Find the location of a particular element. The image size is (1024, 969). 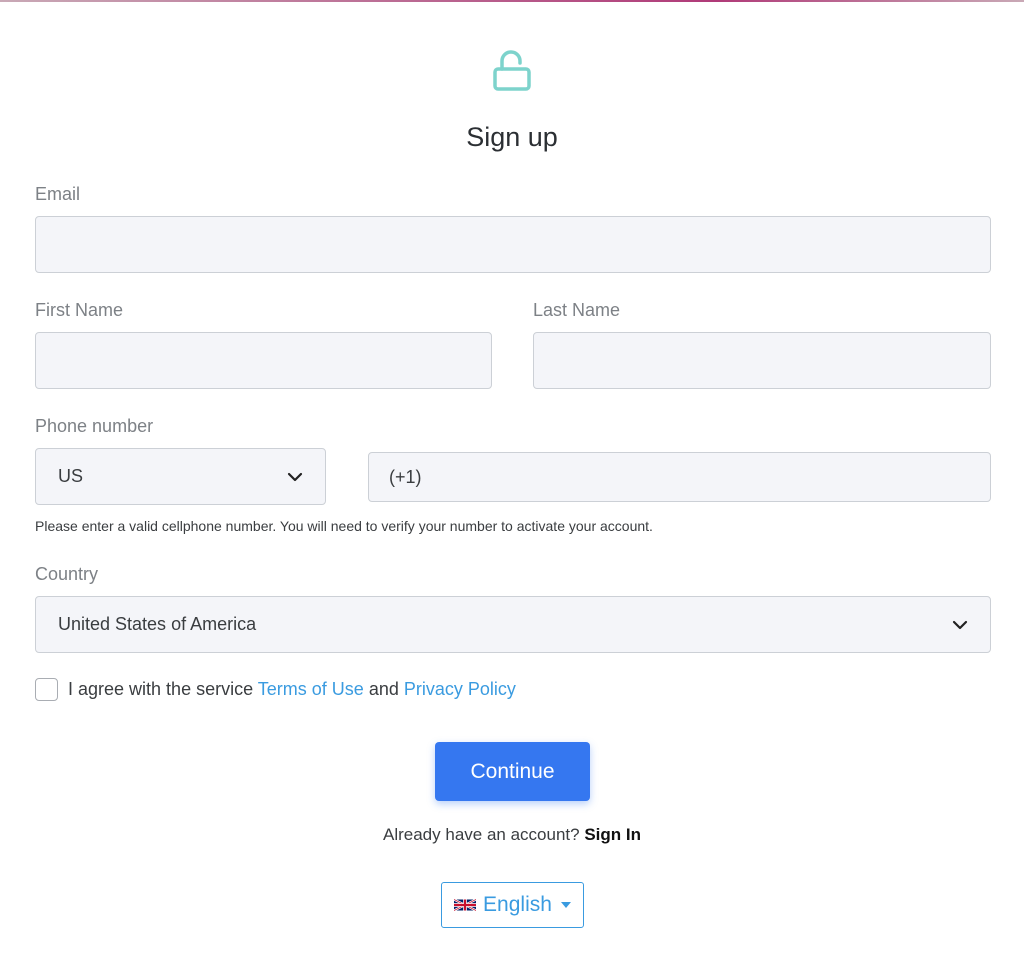

country-label: Country is located at coordinates (67, 574).